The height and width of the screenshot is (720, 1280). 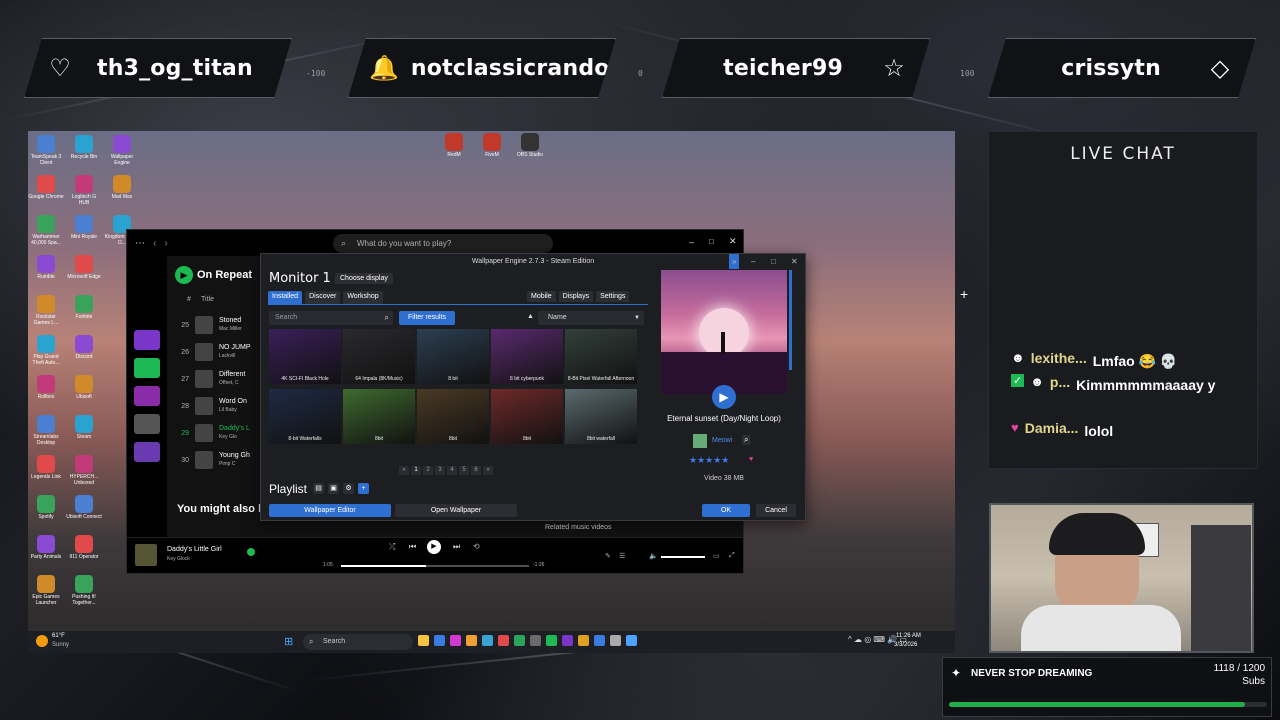 What do you see at coordinates (331, 318) in the screenshot?
I see `we-search-input: Search ⌕` at bounding box center [331, 318].